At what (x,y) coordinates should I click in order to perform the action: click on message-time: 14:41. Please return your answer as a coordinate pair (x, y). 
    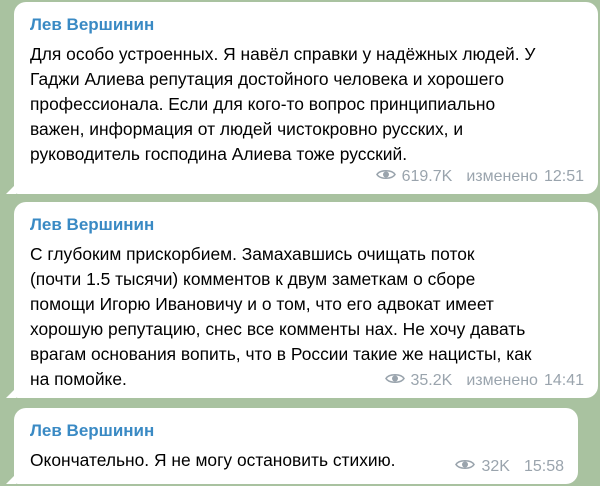
    Looking at the image, I should click on (563, 380).